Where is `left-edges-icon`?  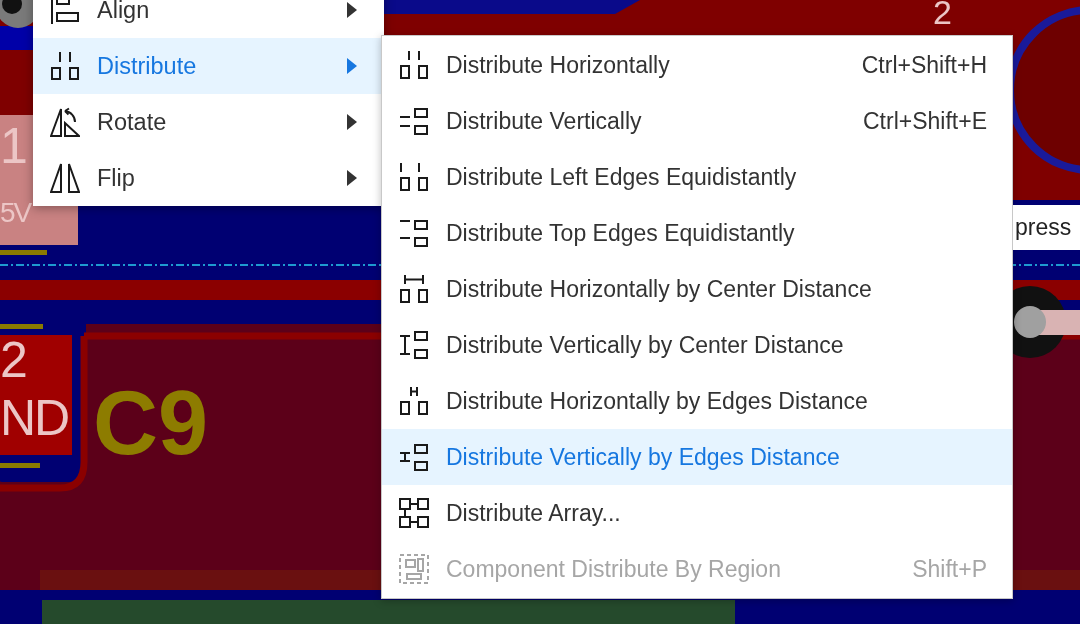
left-edges-icon is located at coordinates (414, 177).